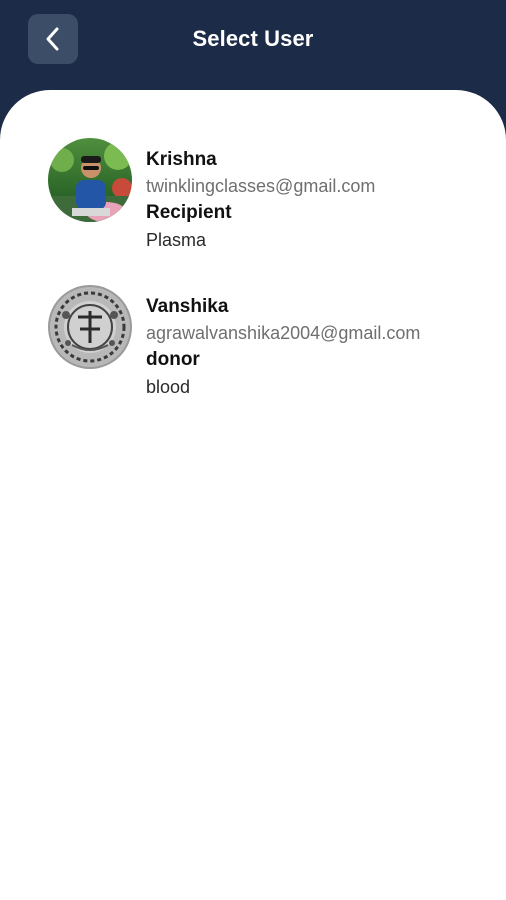 This screenshot has height=900, width=506. What do you see at coordinates (176, 240) in the screenshot?
I see `user-type: Plasma` at bounding box center [176, 240].